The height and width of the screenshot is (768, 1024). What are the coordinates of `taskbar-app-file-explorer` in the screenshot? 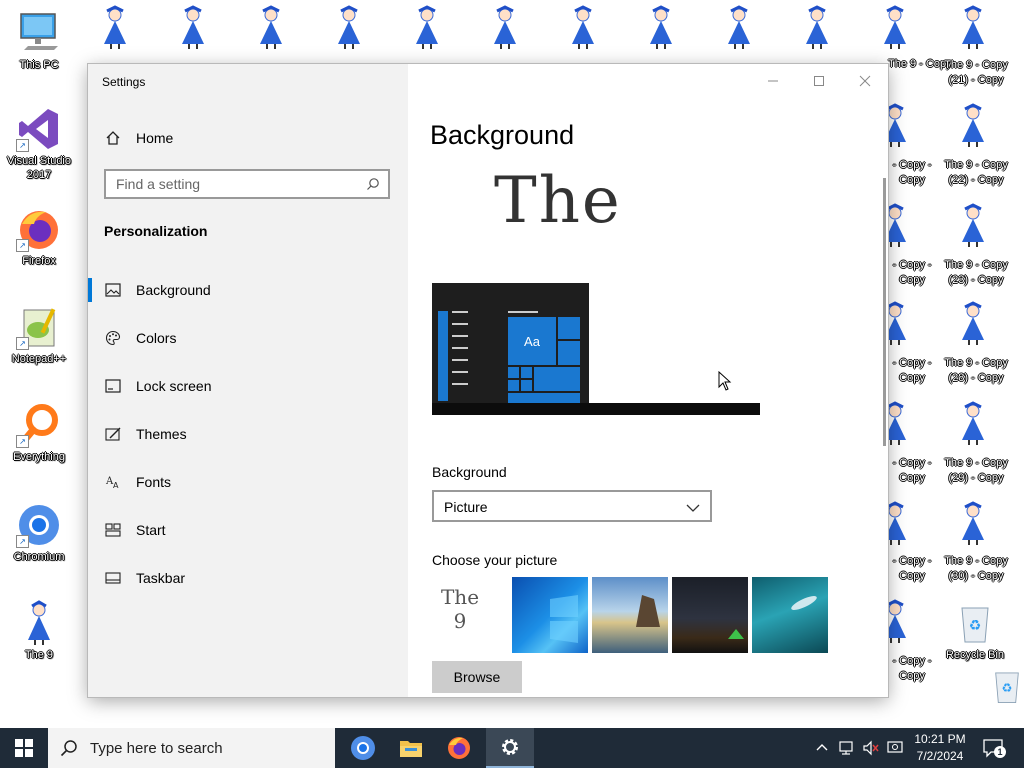 It's located at (411, 748).